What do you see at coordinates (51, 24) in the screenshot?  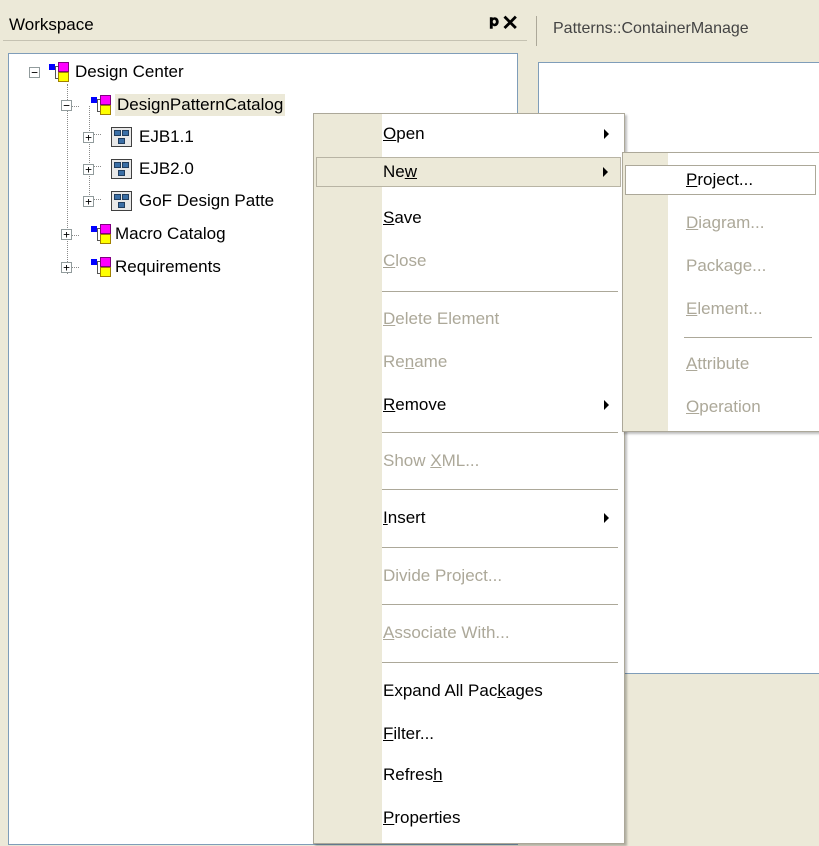 I see `workspace-title: Workspace` at bounding box center [51, 24].